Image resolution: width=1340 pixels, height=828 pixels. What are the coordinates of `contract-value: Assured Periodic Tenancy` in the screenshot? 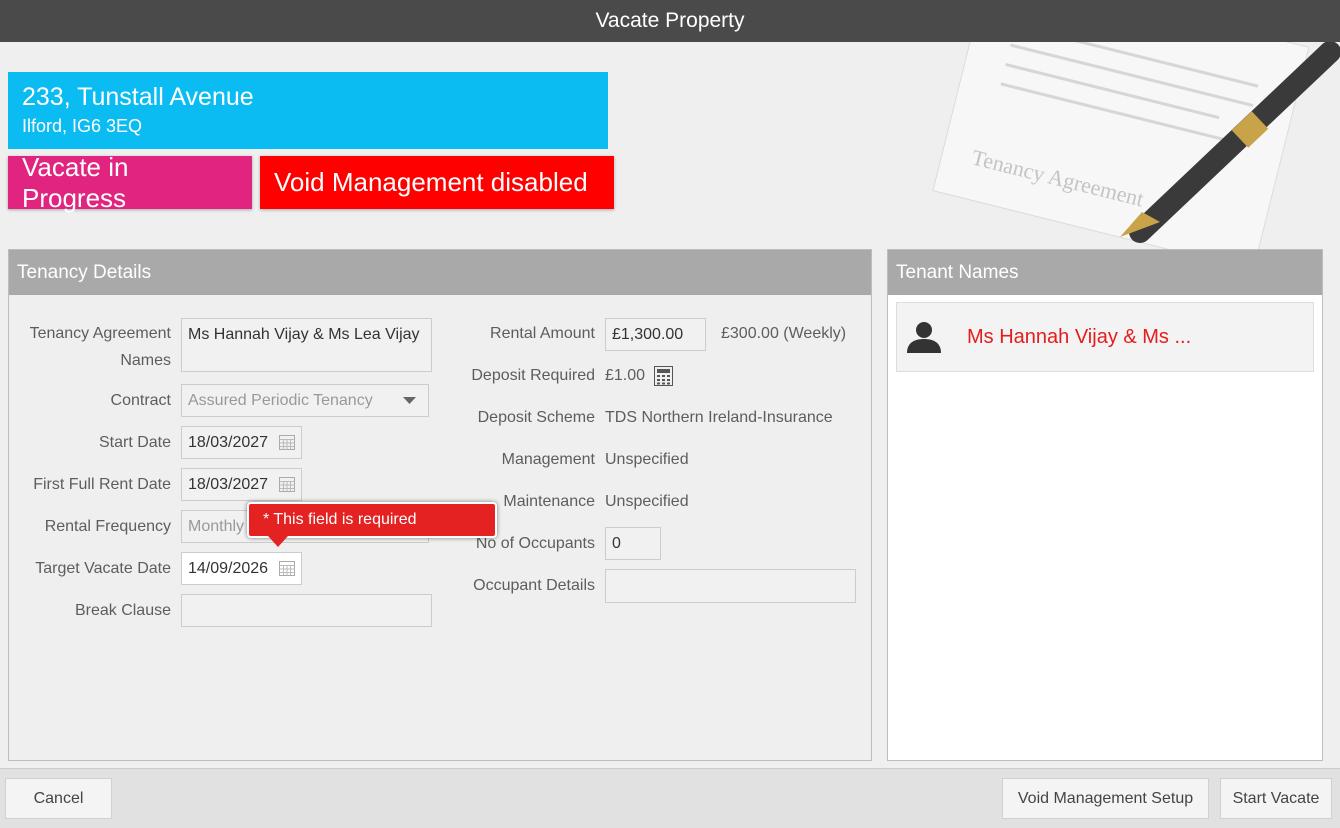 It's located at (280, 400).